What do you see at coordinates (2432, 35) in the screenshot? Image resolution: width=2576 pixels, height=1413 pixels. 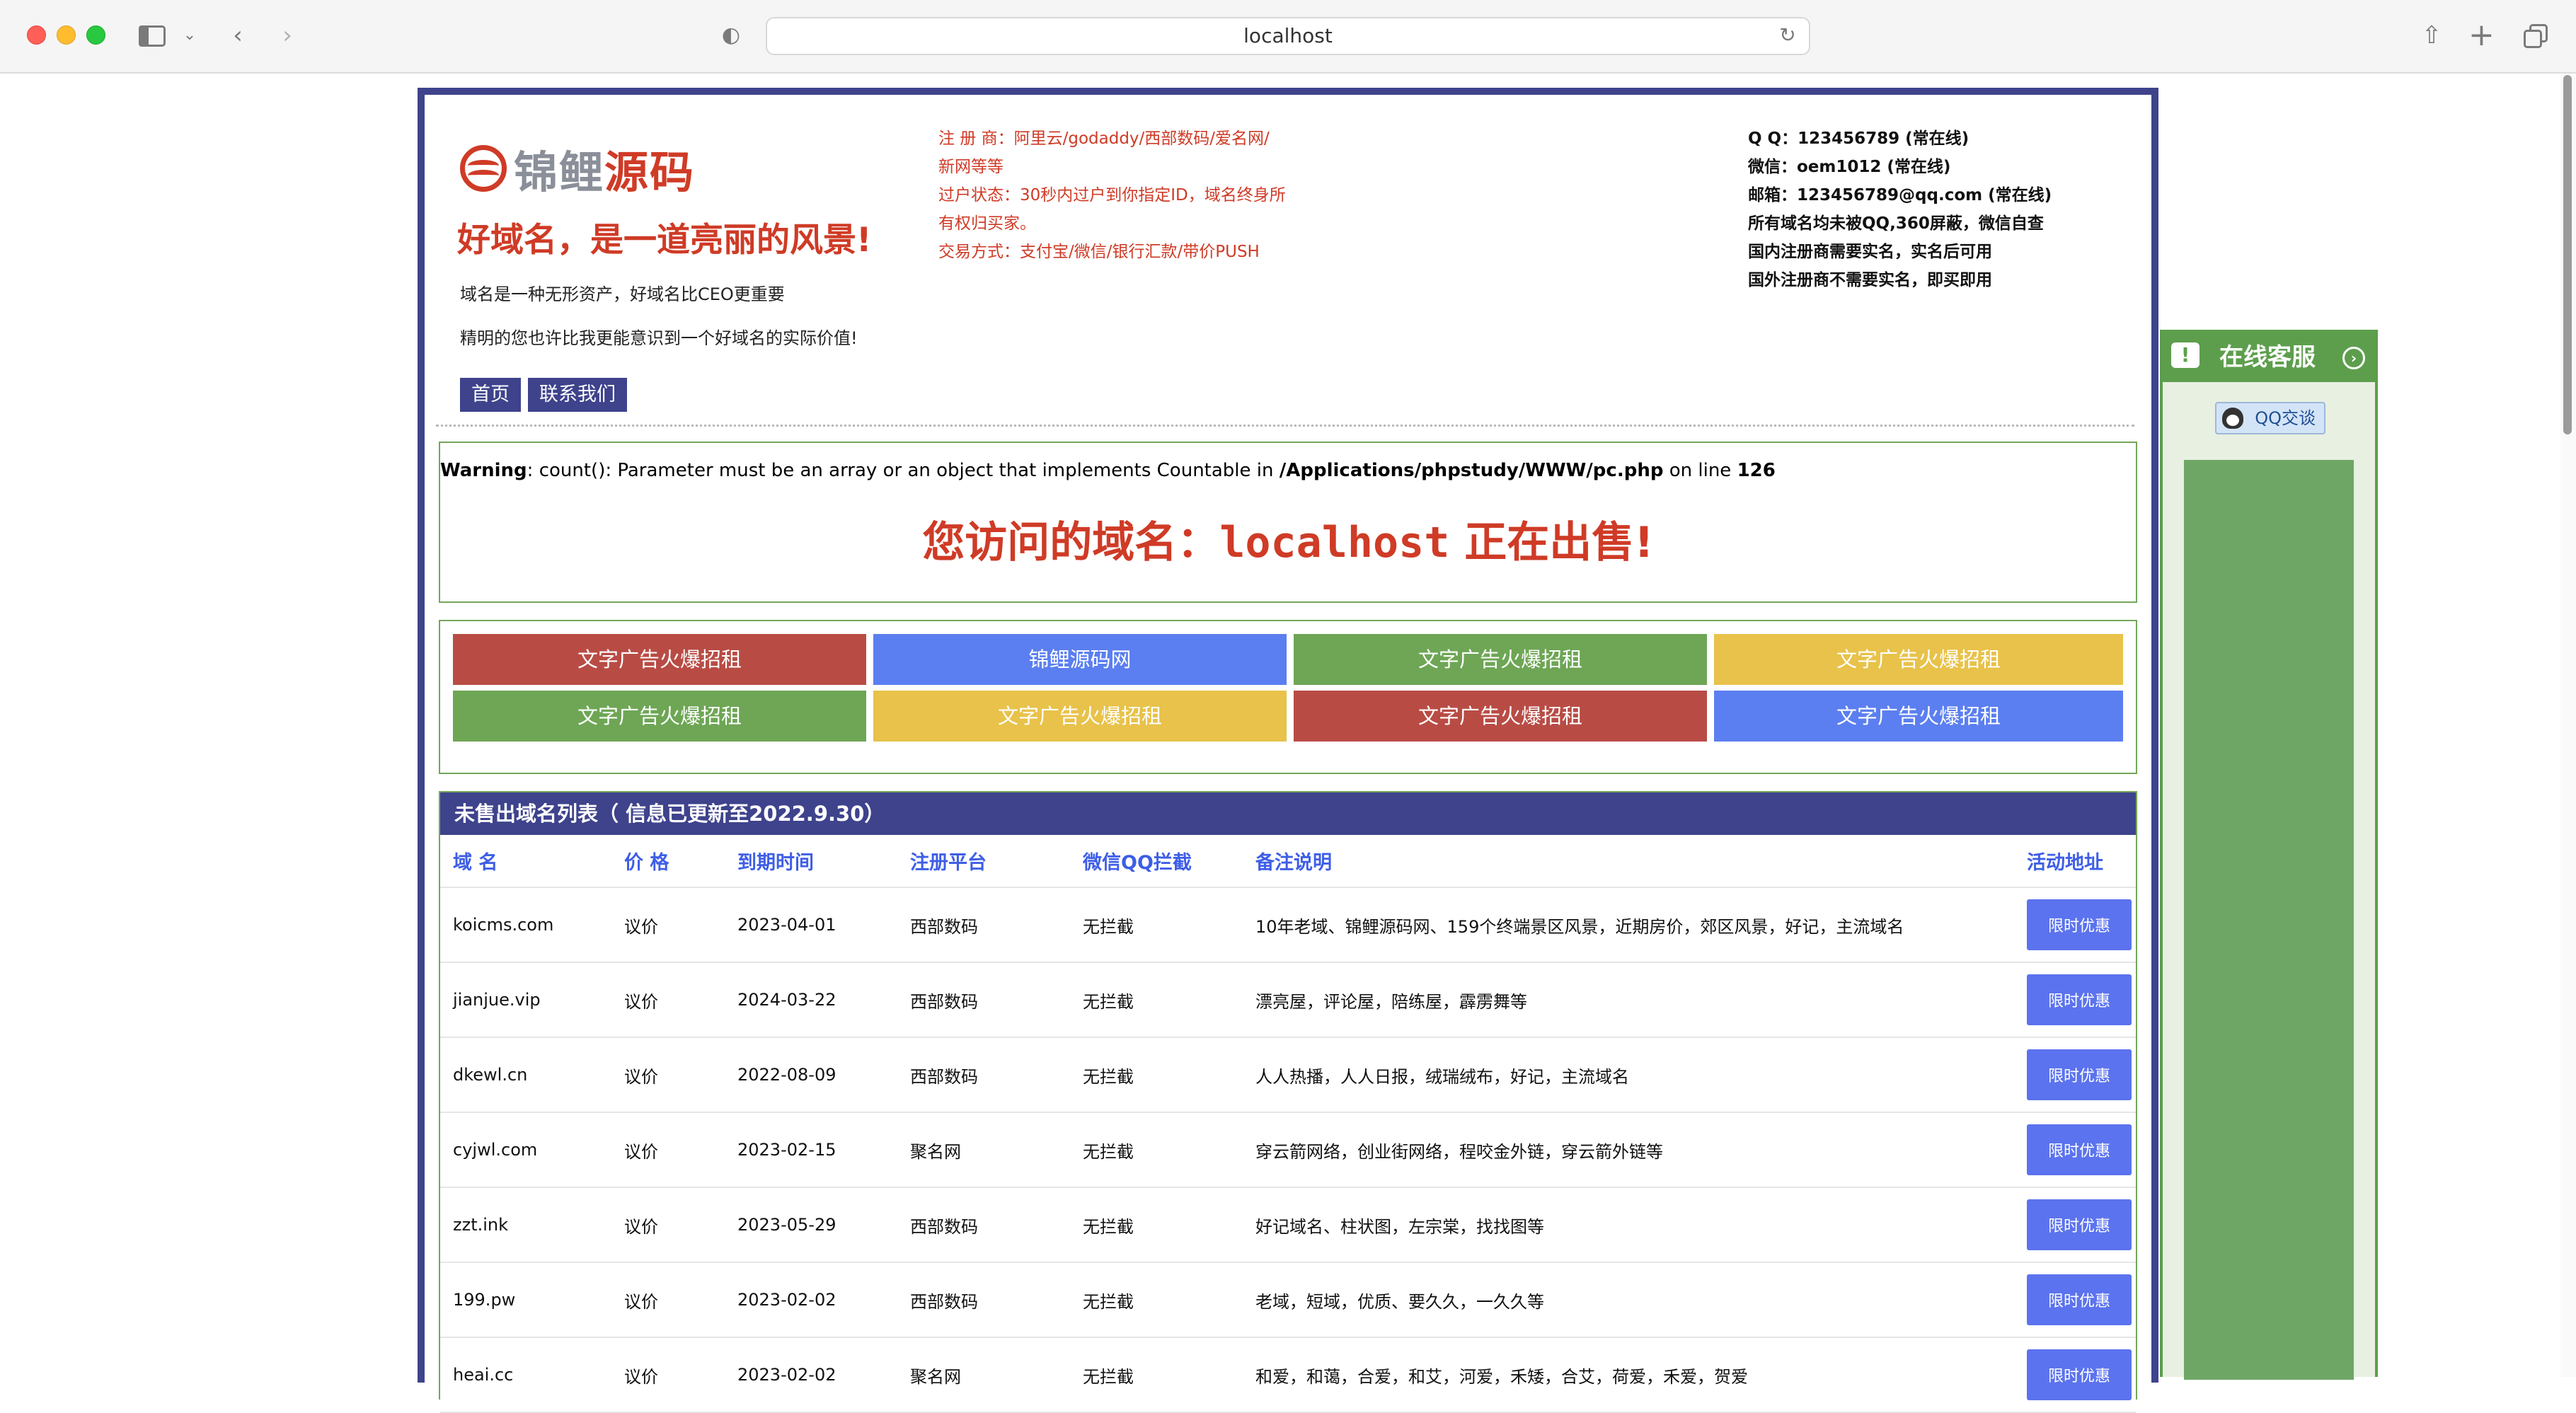 I see `share-icon: ⇧` at bounding box center [2432, 35].